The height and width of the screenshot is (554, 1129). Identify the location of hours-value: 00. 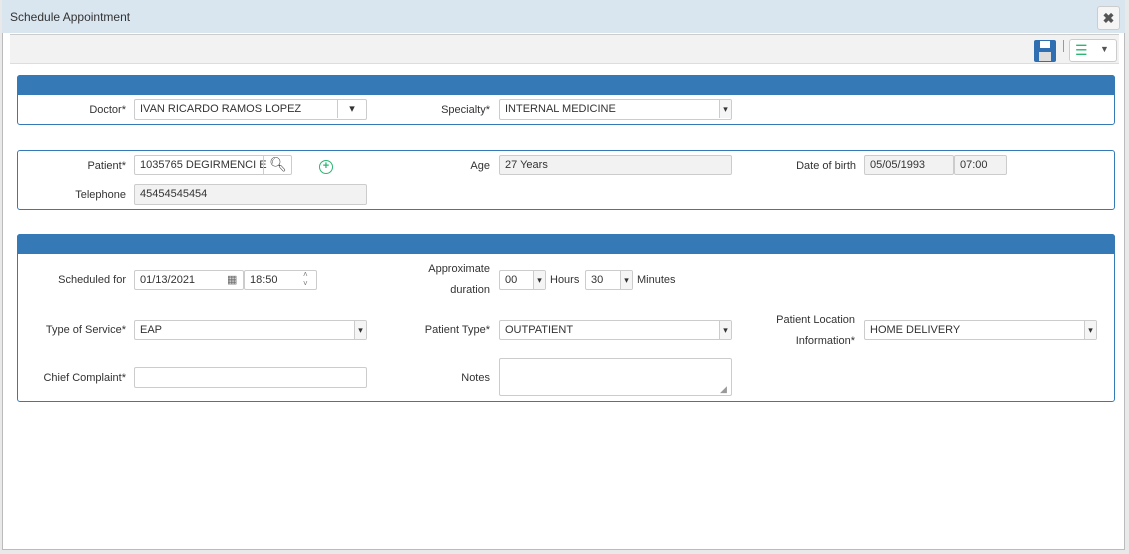
(511, 280).